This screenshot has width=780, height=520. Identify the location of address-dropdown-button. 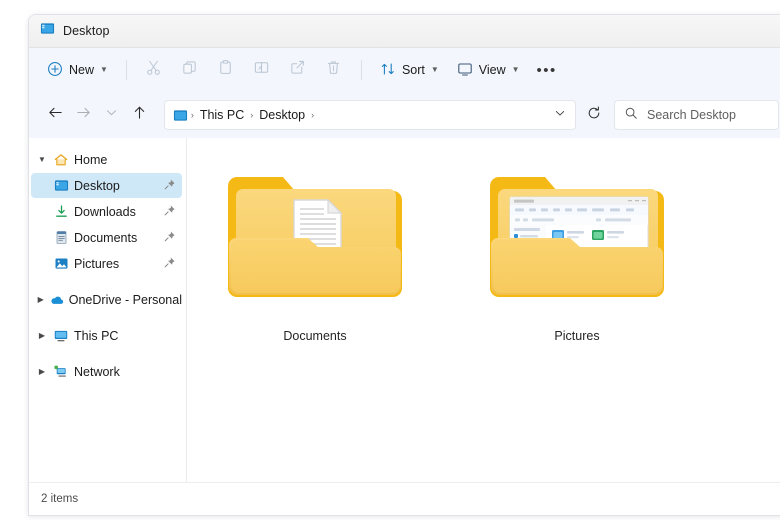
(560, 115).